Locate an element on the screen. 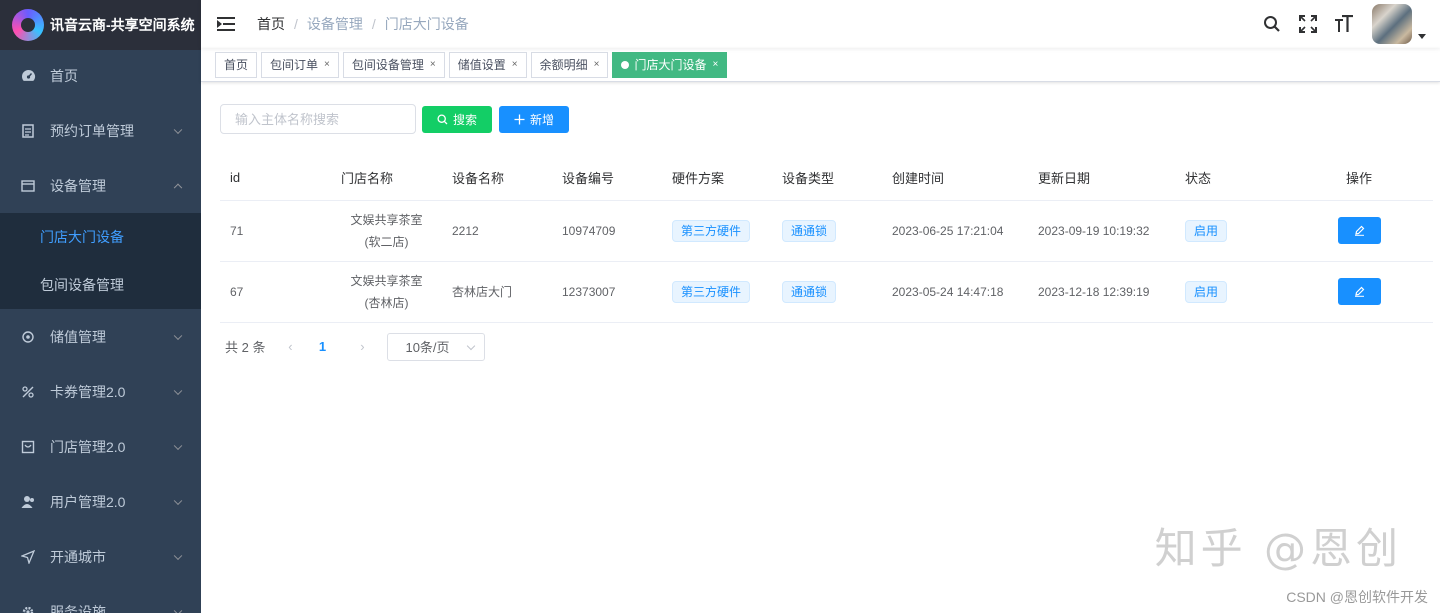 This screenshot has height=613, width=1440. store-icon is located at coordinates (28, 447).